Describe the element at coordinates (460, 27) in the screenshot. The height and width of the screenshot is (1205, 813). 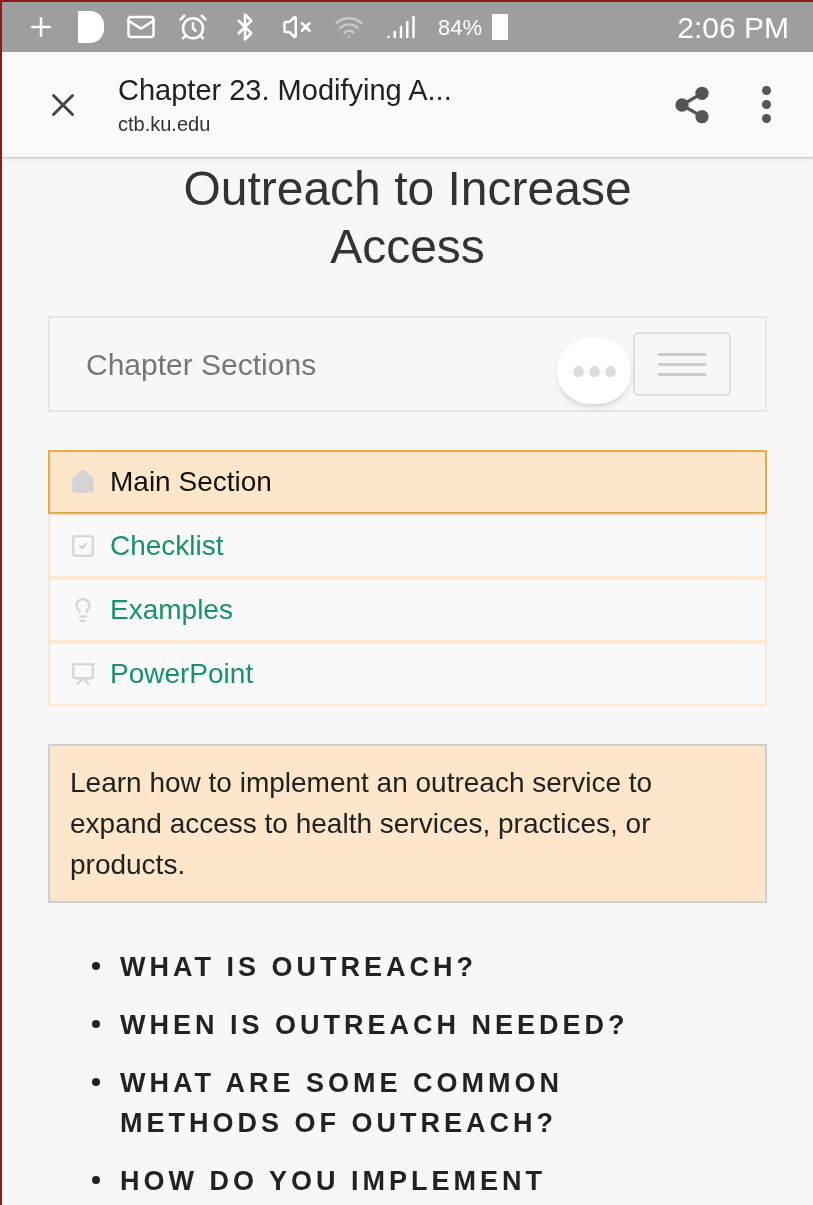
I see `battery-level: 84%` at that location.